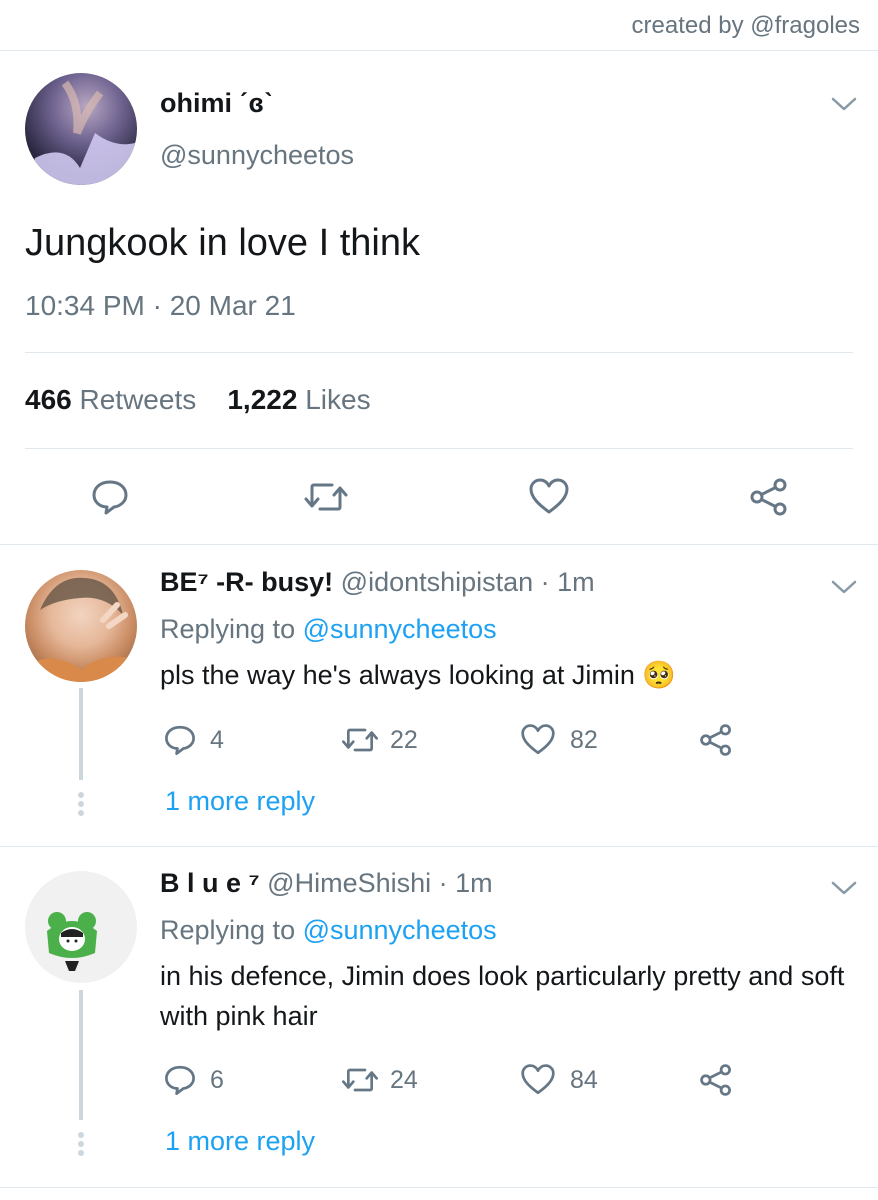  Describe the element at coordinates (223, 243) in the screenshot. I see `main-tweet-text: Jungkook in love I think` at that location.